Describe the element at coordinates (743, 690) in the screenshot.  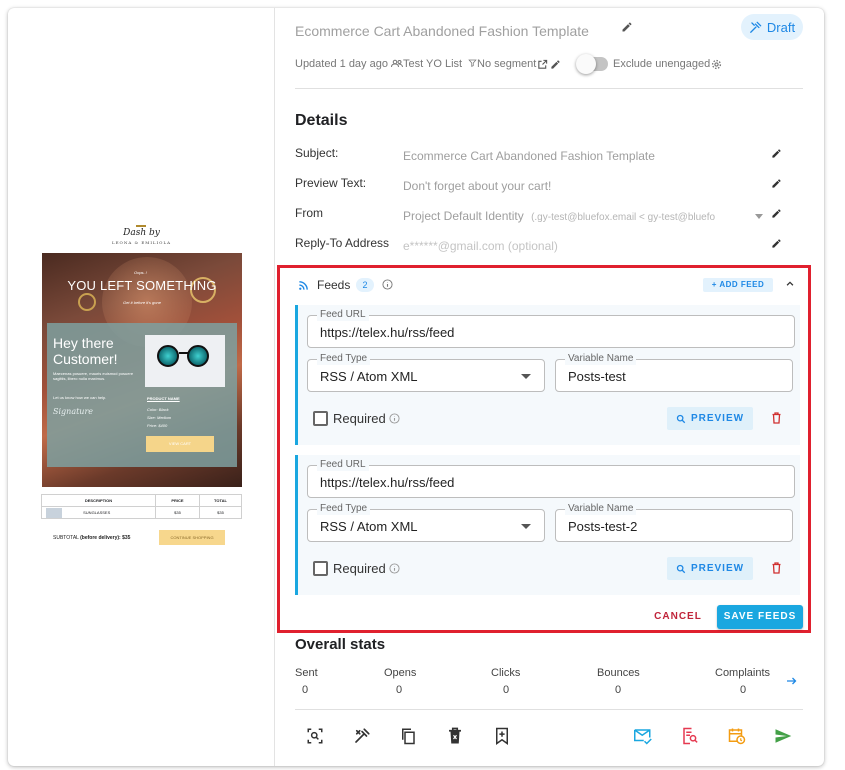
I see `stat-complaints-value: 0` at that location.